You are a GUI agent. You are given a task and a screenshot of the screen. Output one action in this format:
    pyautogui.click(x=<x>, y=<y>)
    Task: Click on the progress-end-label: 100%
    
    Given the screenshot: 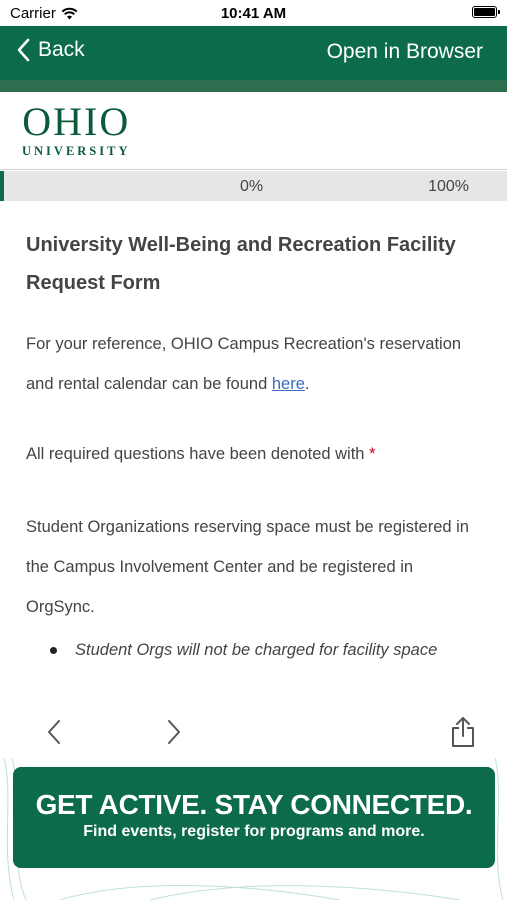 What is the action you would take?
    pyautogui.click(x=448, y=186)
    